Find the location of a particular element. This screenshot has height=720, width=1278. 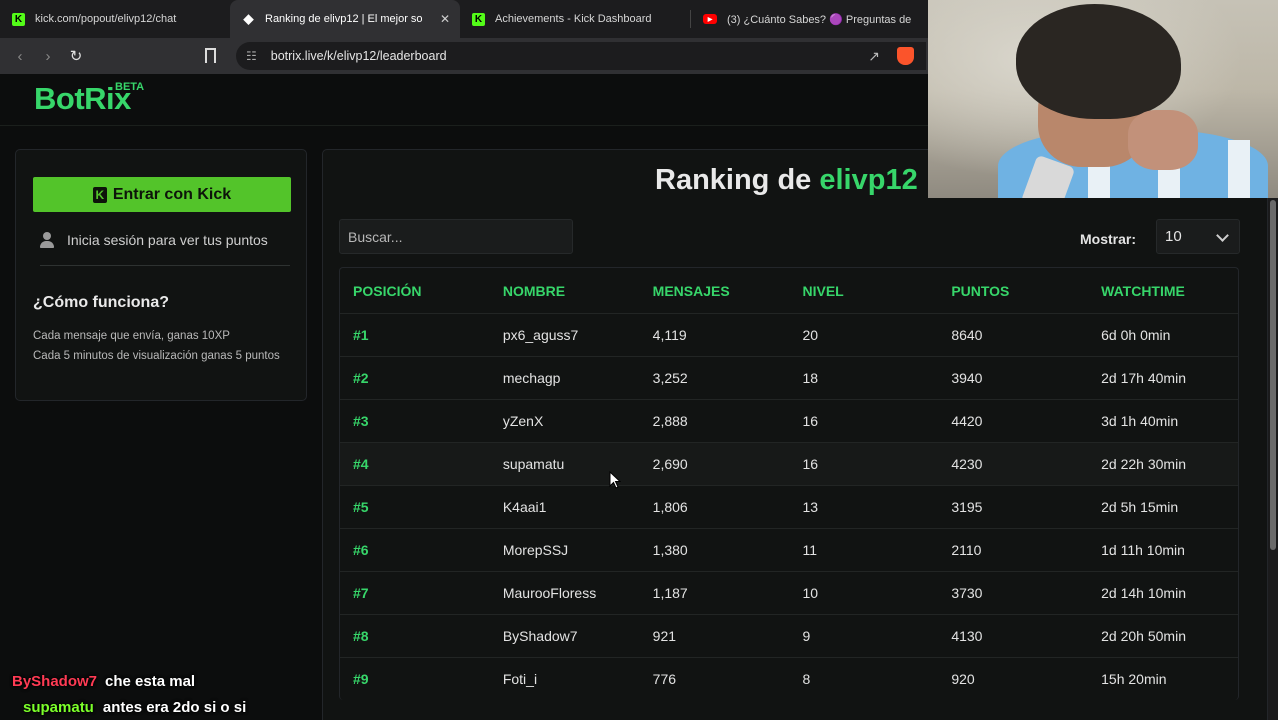

table-row: #7 MaurooFloress 1,187 10 3730 2d 14h 10min is located at coordinates (789, 592).